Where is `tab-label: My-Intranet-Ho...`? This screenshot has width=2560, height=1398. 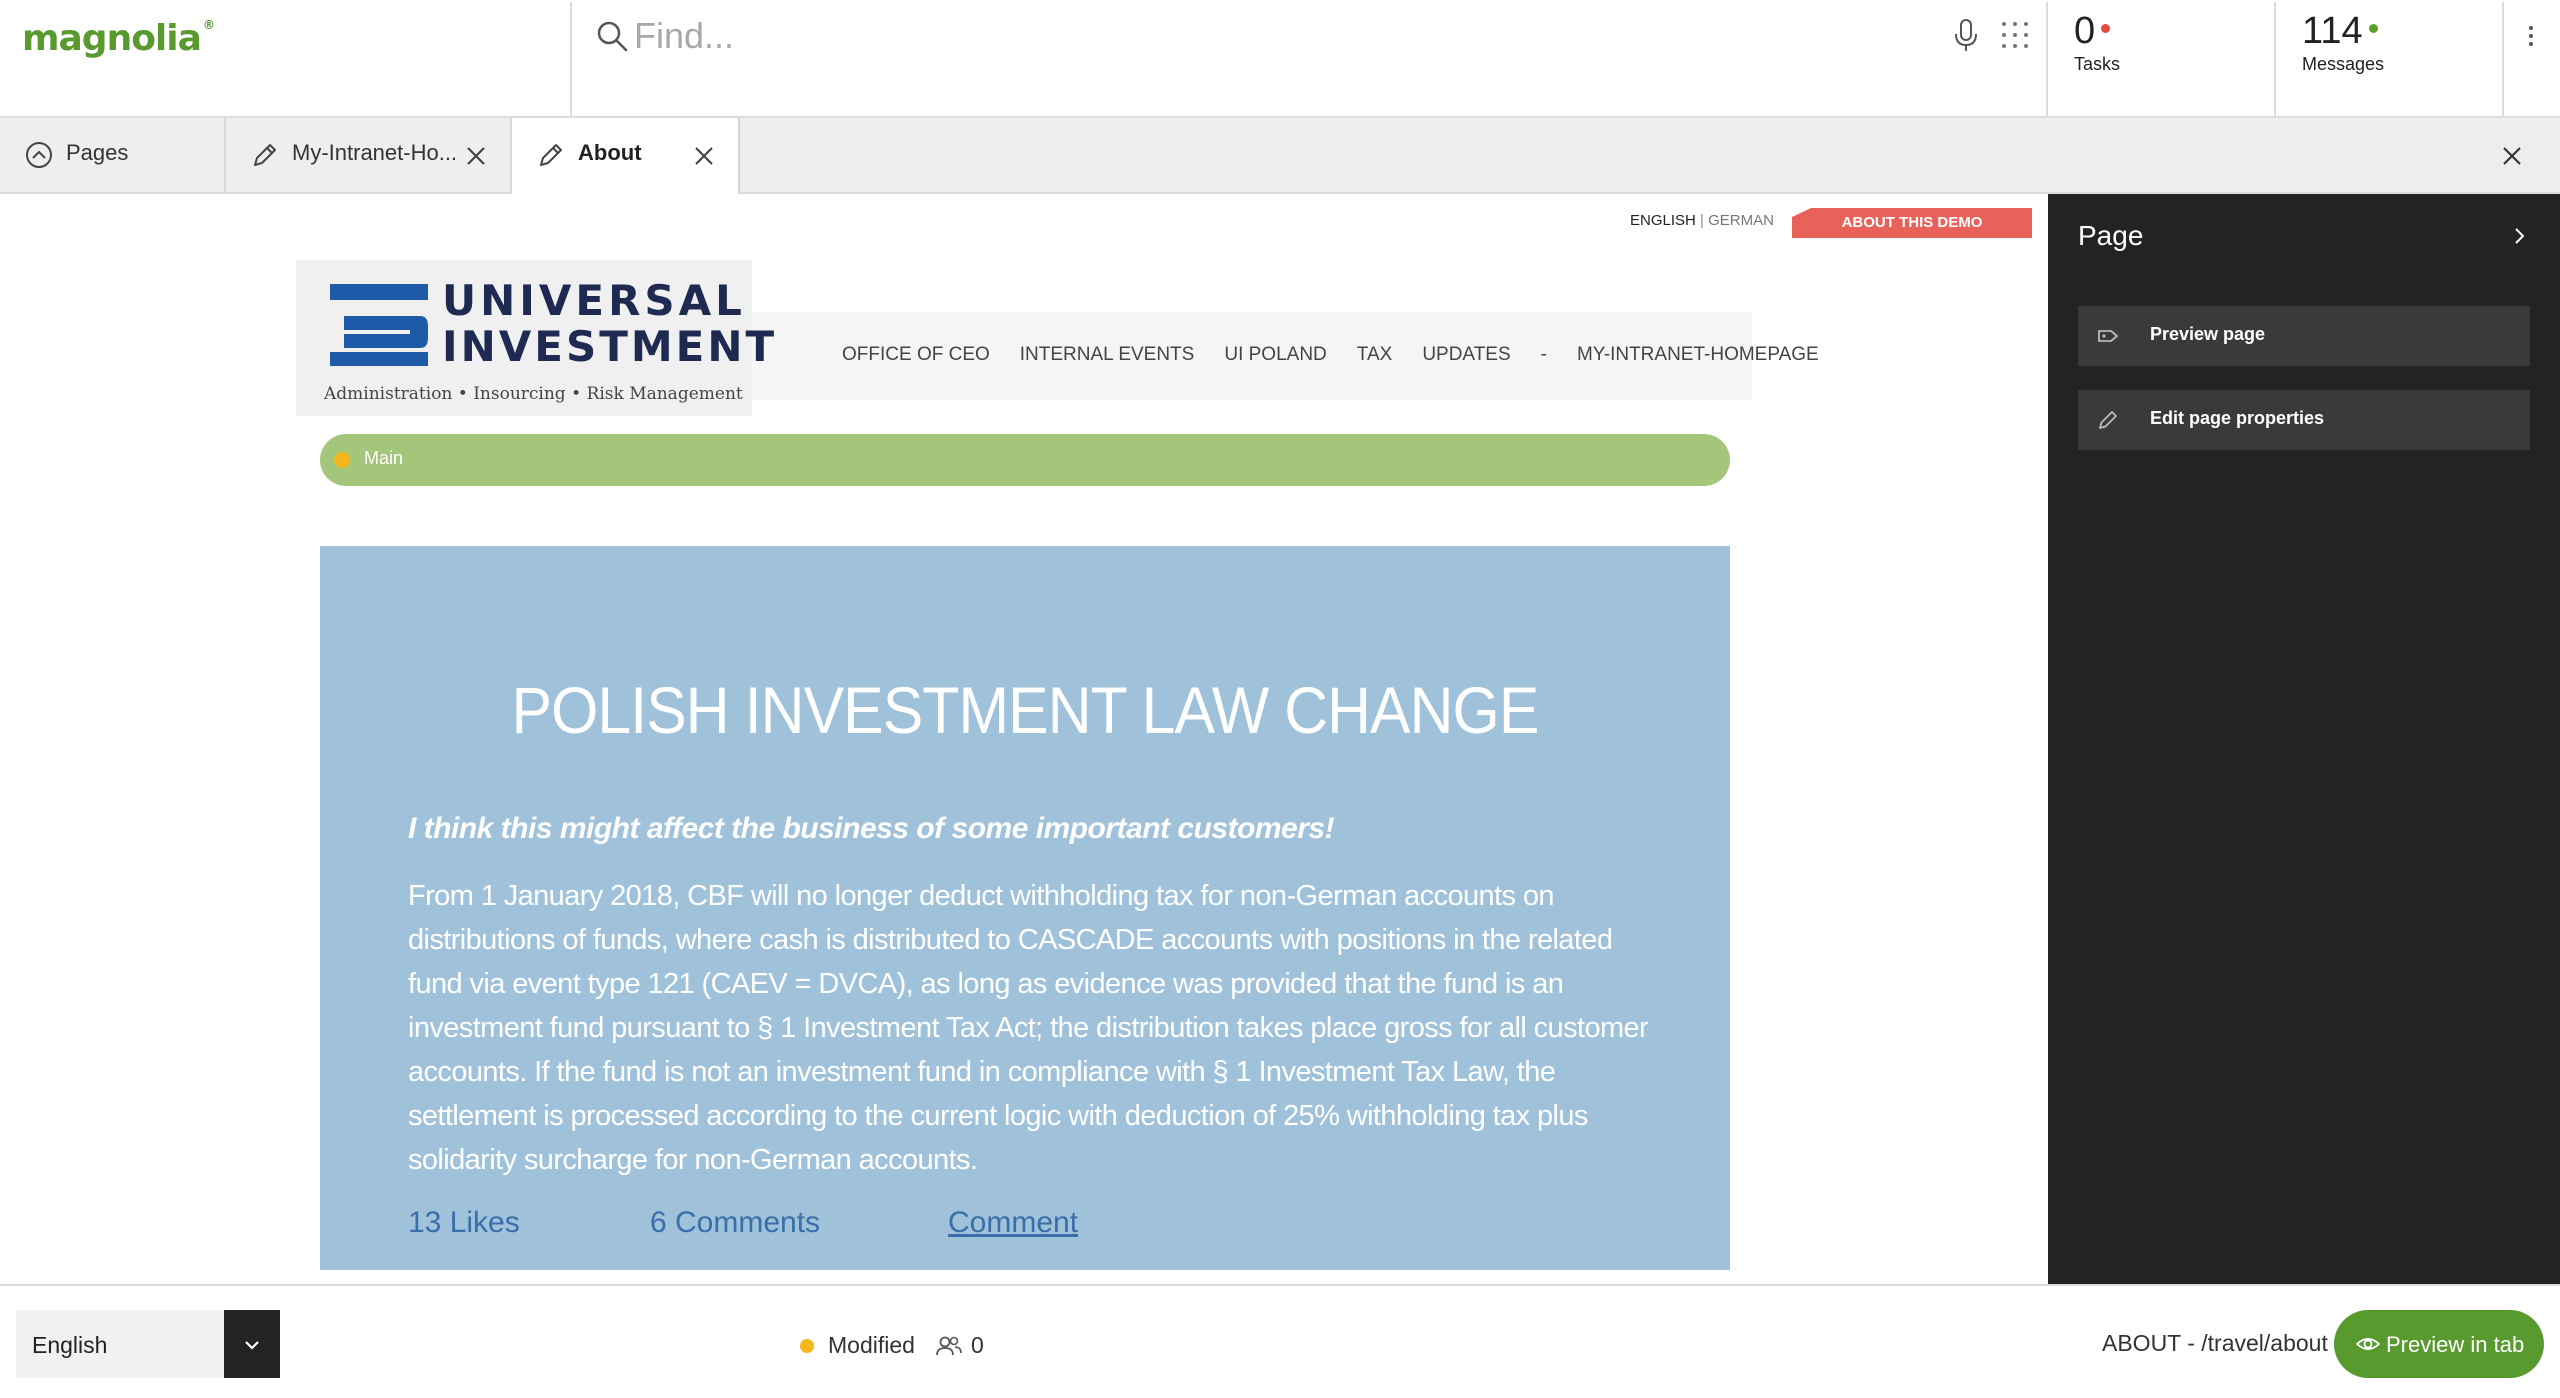
tab-label: My-Intranet-Ho... is located at coordinates (375, 152).